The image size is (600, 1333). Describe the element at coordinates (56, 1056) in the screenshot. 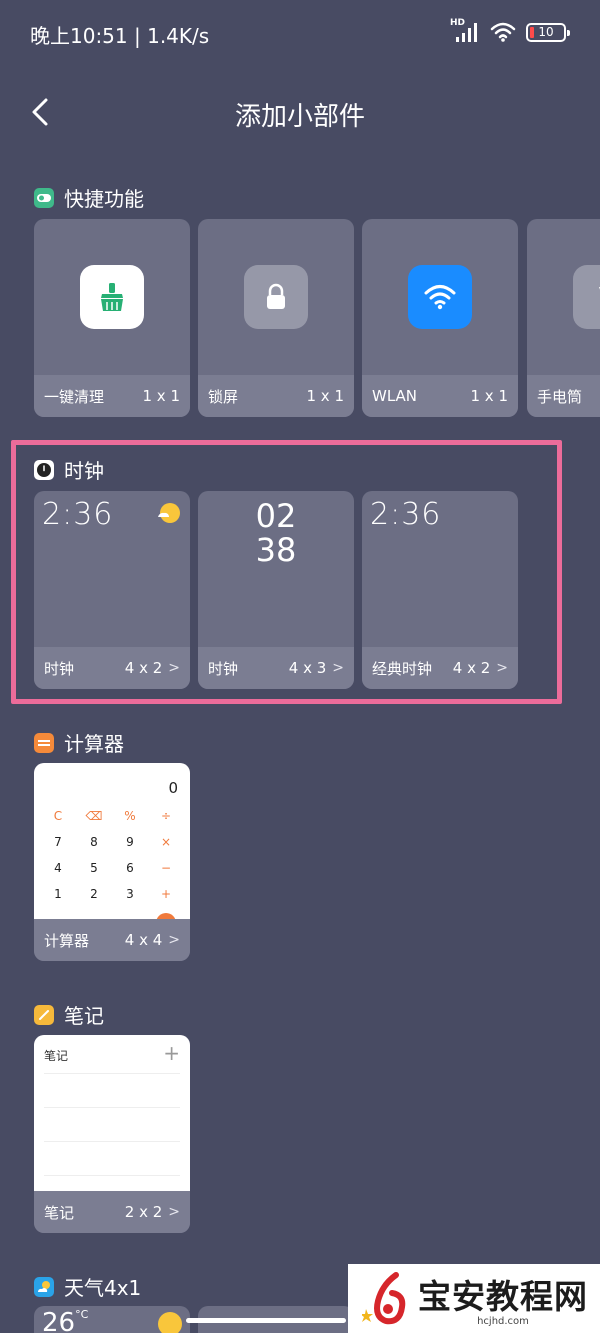

I see `notes-inner-title: 笔记` at that location.